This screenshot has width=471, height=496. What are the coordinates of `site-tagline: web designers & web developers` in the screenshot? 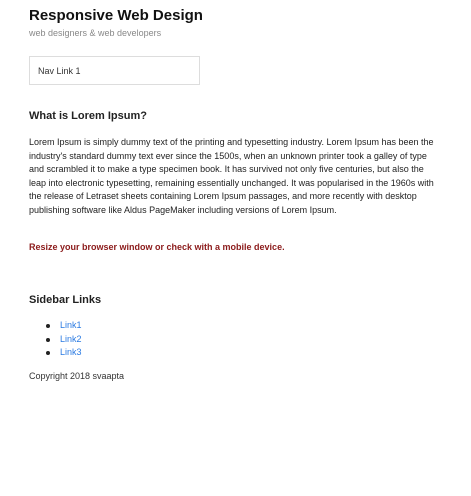 It's located at (95, 33).